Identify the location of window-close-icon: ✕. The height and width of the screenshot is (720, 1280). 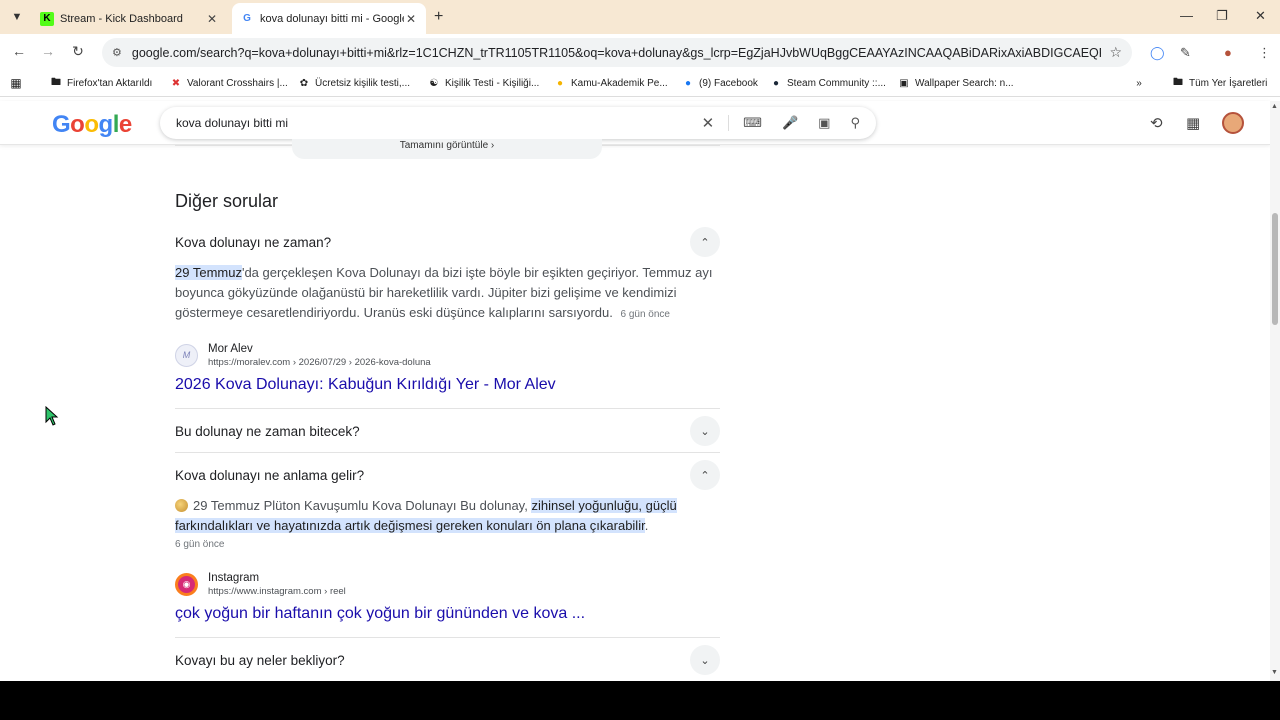
(1260, 16).